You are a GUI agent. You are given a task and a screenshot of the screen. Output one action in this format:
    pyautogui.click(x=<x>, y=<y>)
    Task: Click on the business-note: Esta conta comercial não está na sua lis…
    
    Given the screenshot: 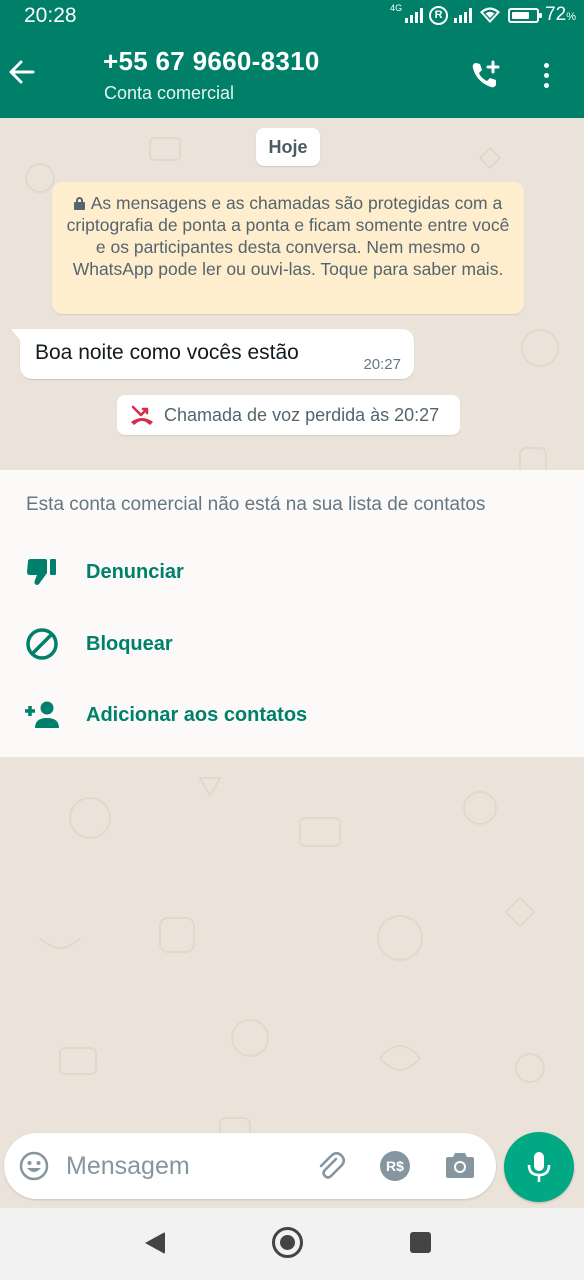 What is the action you would take?
    pyautogui.click(x=256, y=504)
    